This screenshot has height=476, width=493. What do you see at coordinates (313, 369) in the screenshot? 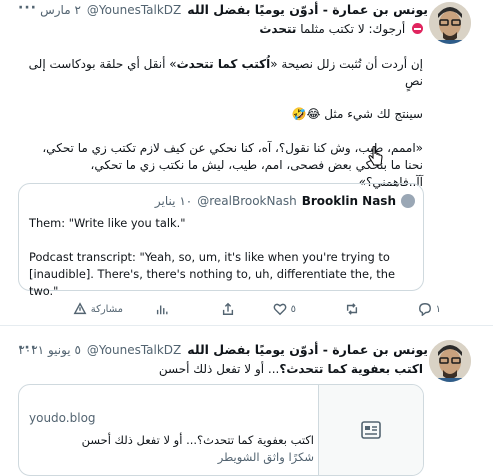
I see `tweet-text-emph: كما تتحدث؟` at bounding box center [313, 369].